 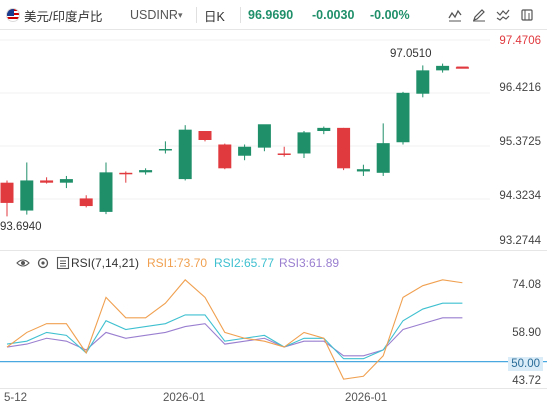 What do you see at coordinates (526, 381) in the screenshot?
I see `rsi-axis-label: 43.72` at bounding box center [526, 381].